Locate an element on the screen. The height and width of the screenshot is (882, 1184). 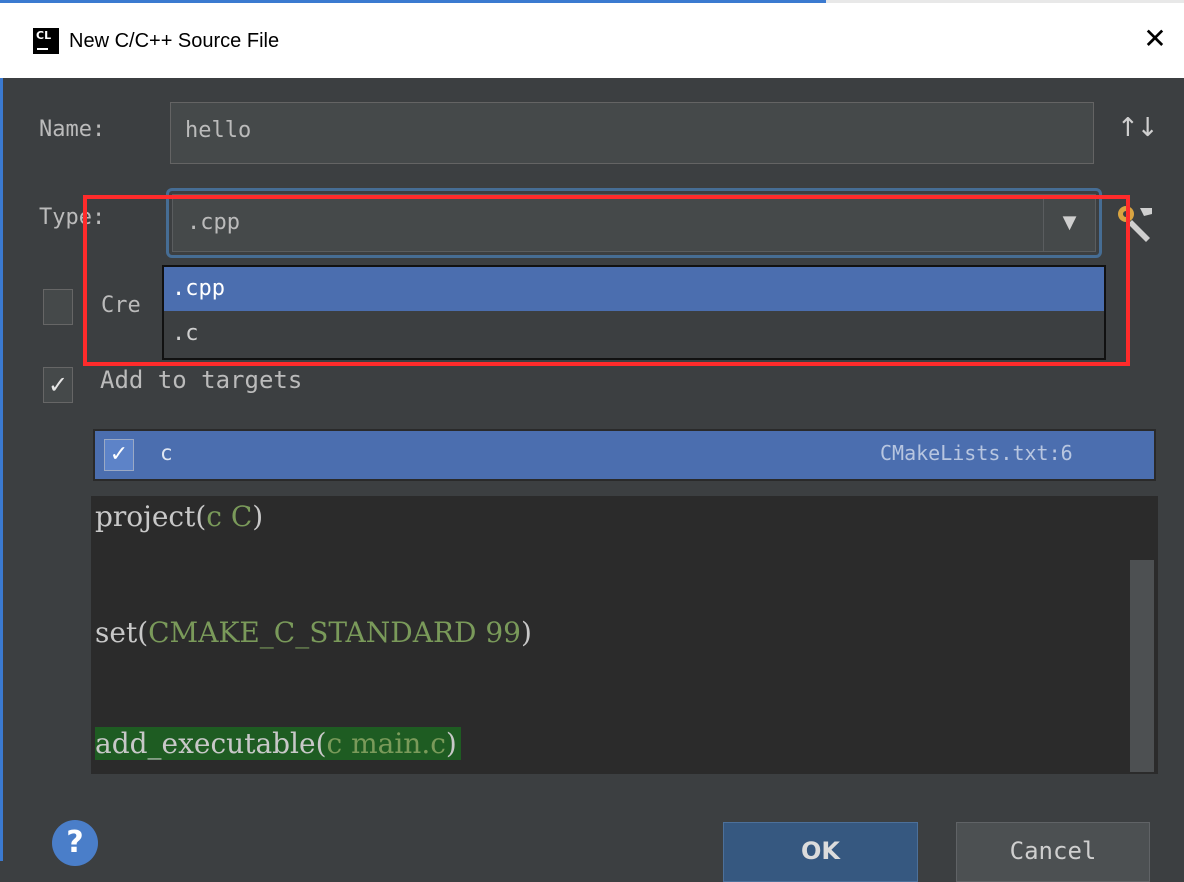
create-header-checkbox is located at coordinates (58, 307).